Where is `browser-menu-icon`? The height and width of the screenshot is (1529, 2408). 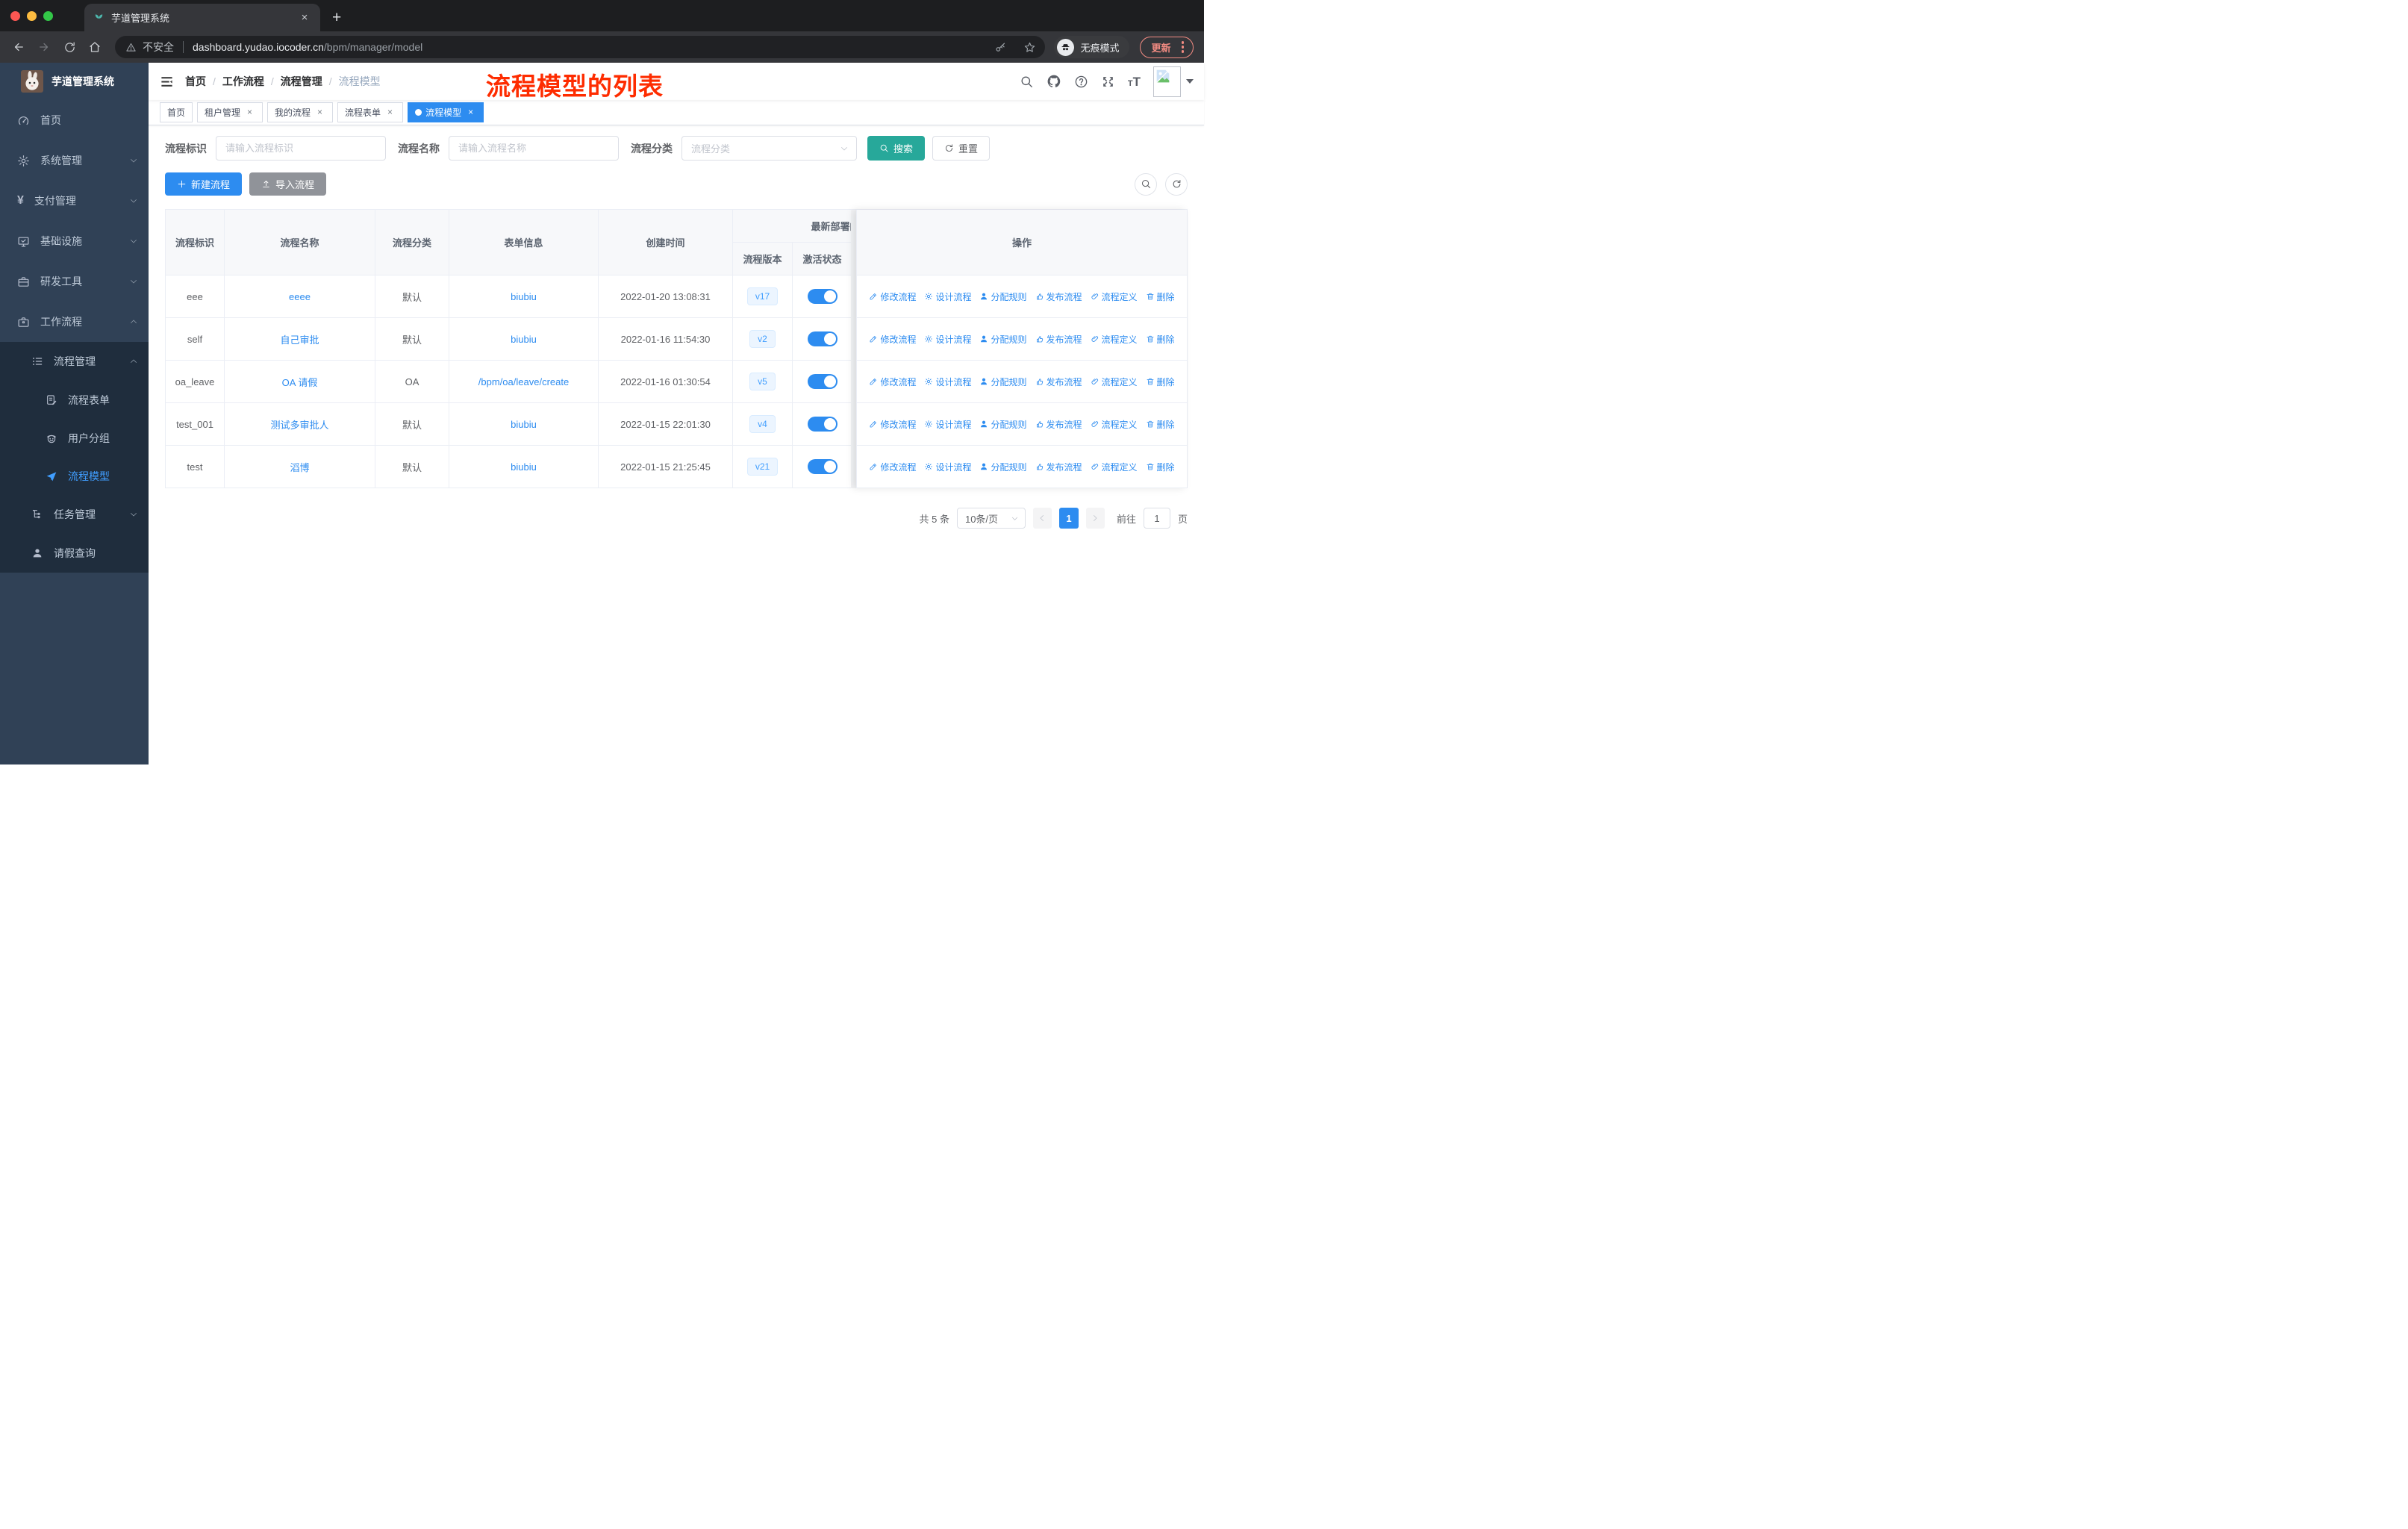
browser-menu-icon is located at coordinates (1183, 47).